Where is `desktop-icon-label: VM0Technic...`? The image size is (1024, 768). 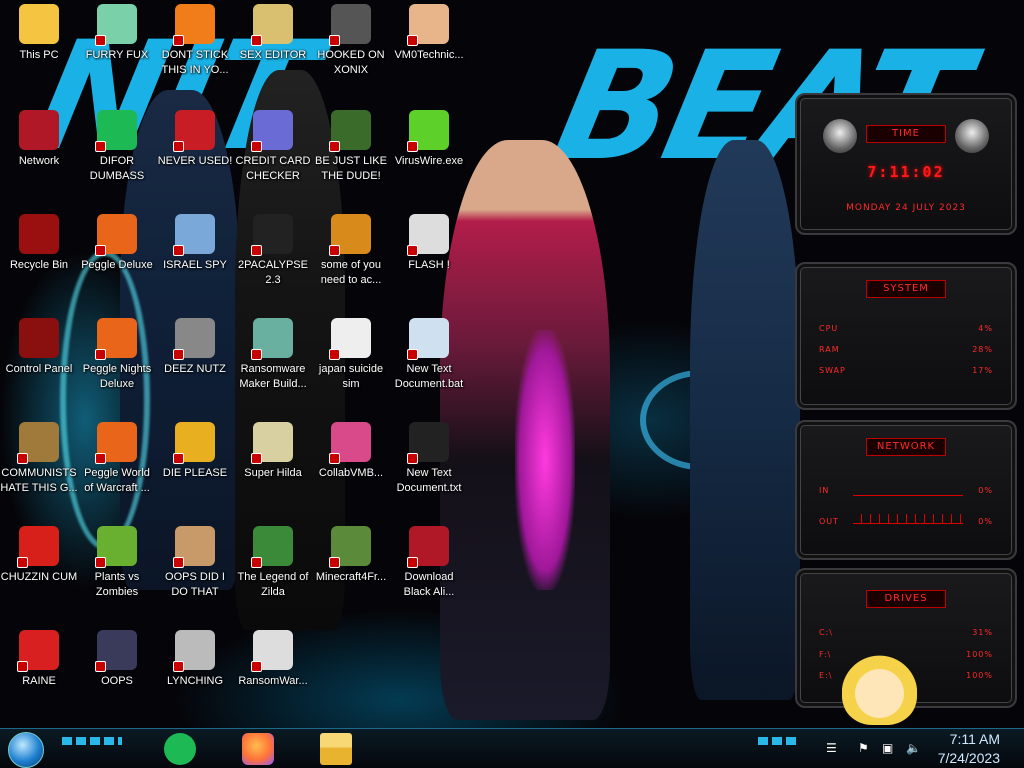 desktop-icon-label: VM0Technic... is located at coordinates (429, 55).